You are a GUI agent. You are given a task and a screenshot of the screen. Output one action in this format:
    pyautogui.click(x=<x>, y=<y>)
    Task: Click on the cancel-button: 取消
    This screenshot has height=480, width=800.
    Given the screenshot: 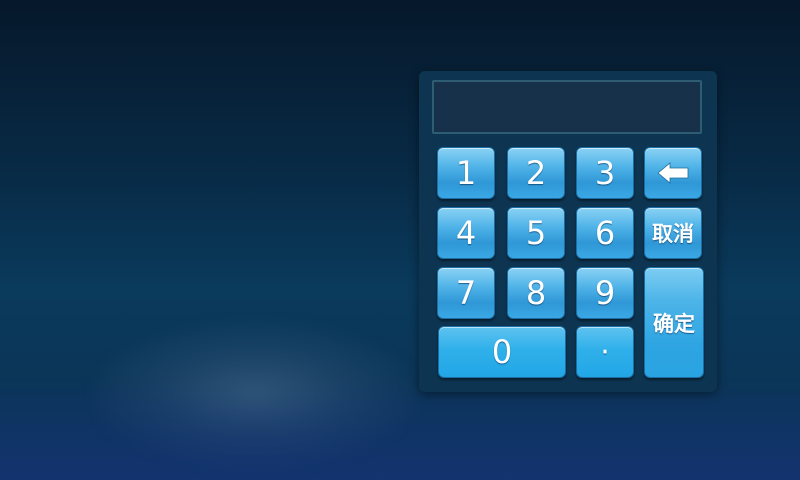 What is the action you would take?
    pyautogui.click(x=673, y=233)
    